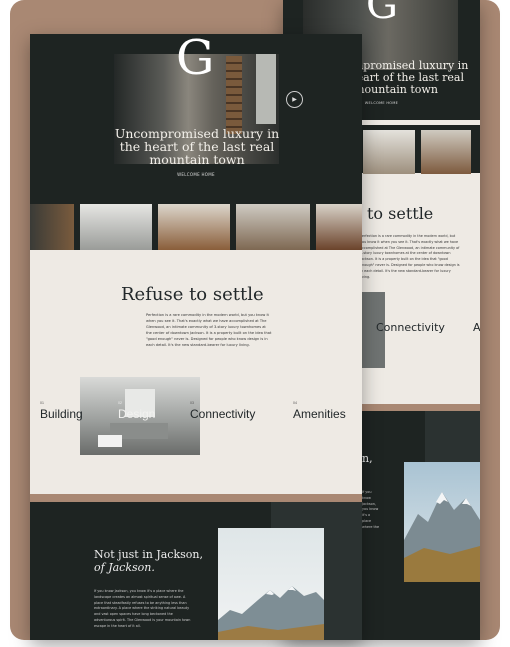 This screenshot has width=510, height=647. I want to click on back-mountain-image, so click(442, 522).